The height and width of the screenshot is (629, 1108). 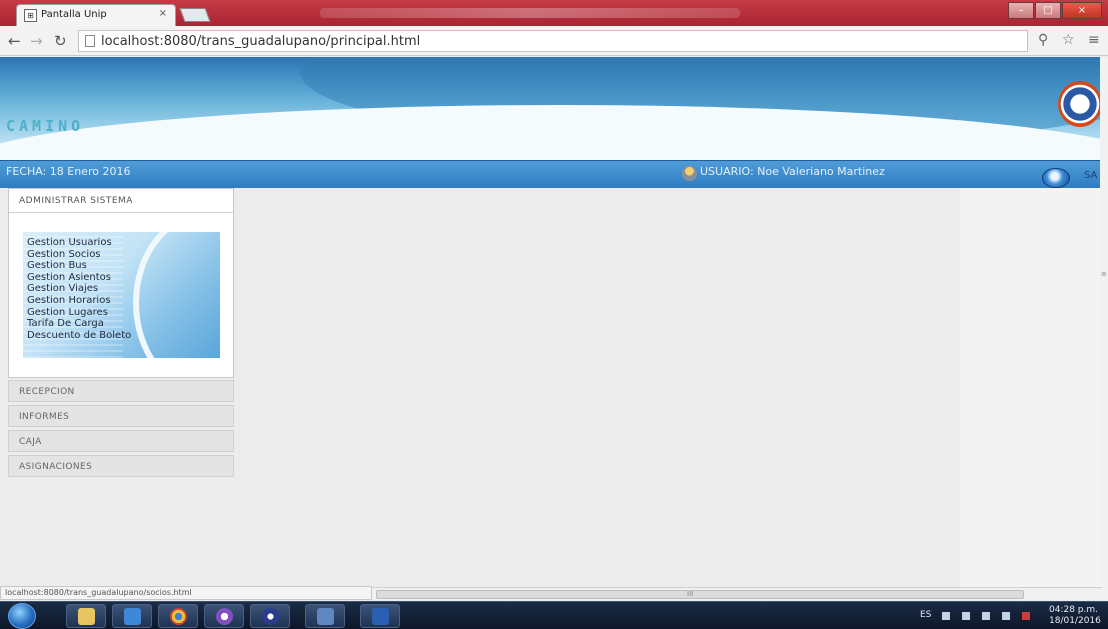 What do you see at coordinates (1075, 621) in the screenshot?
I see `clock-date: 18/01/2016` at bounding box center [1075, 621].